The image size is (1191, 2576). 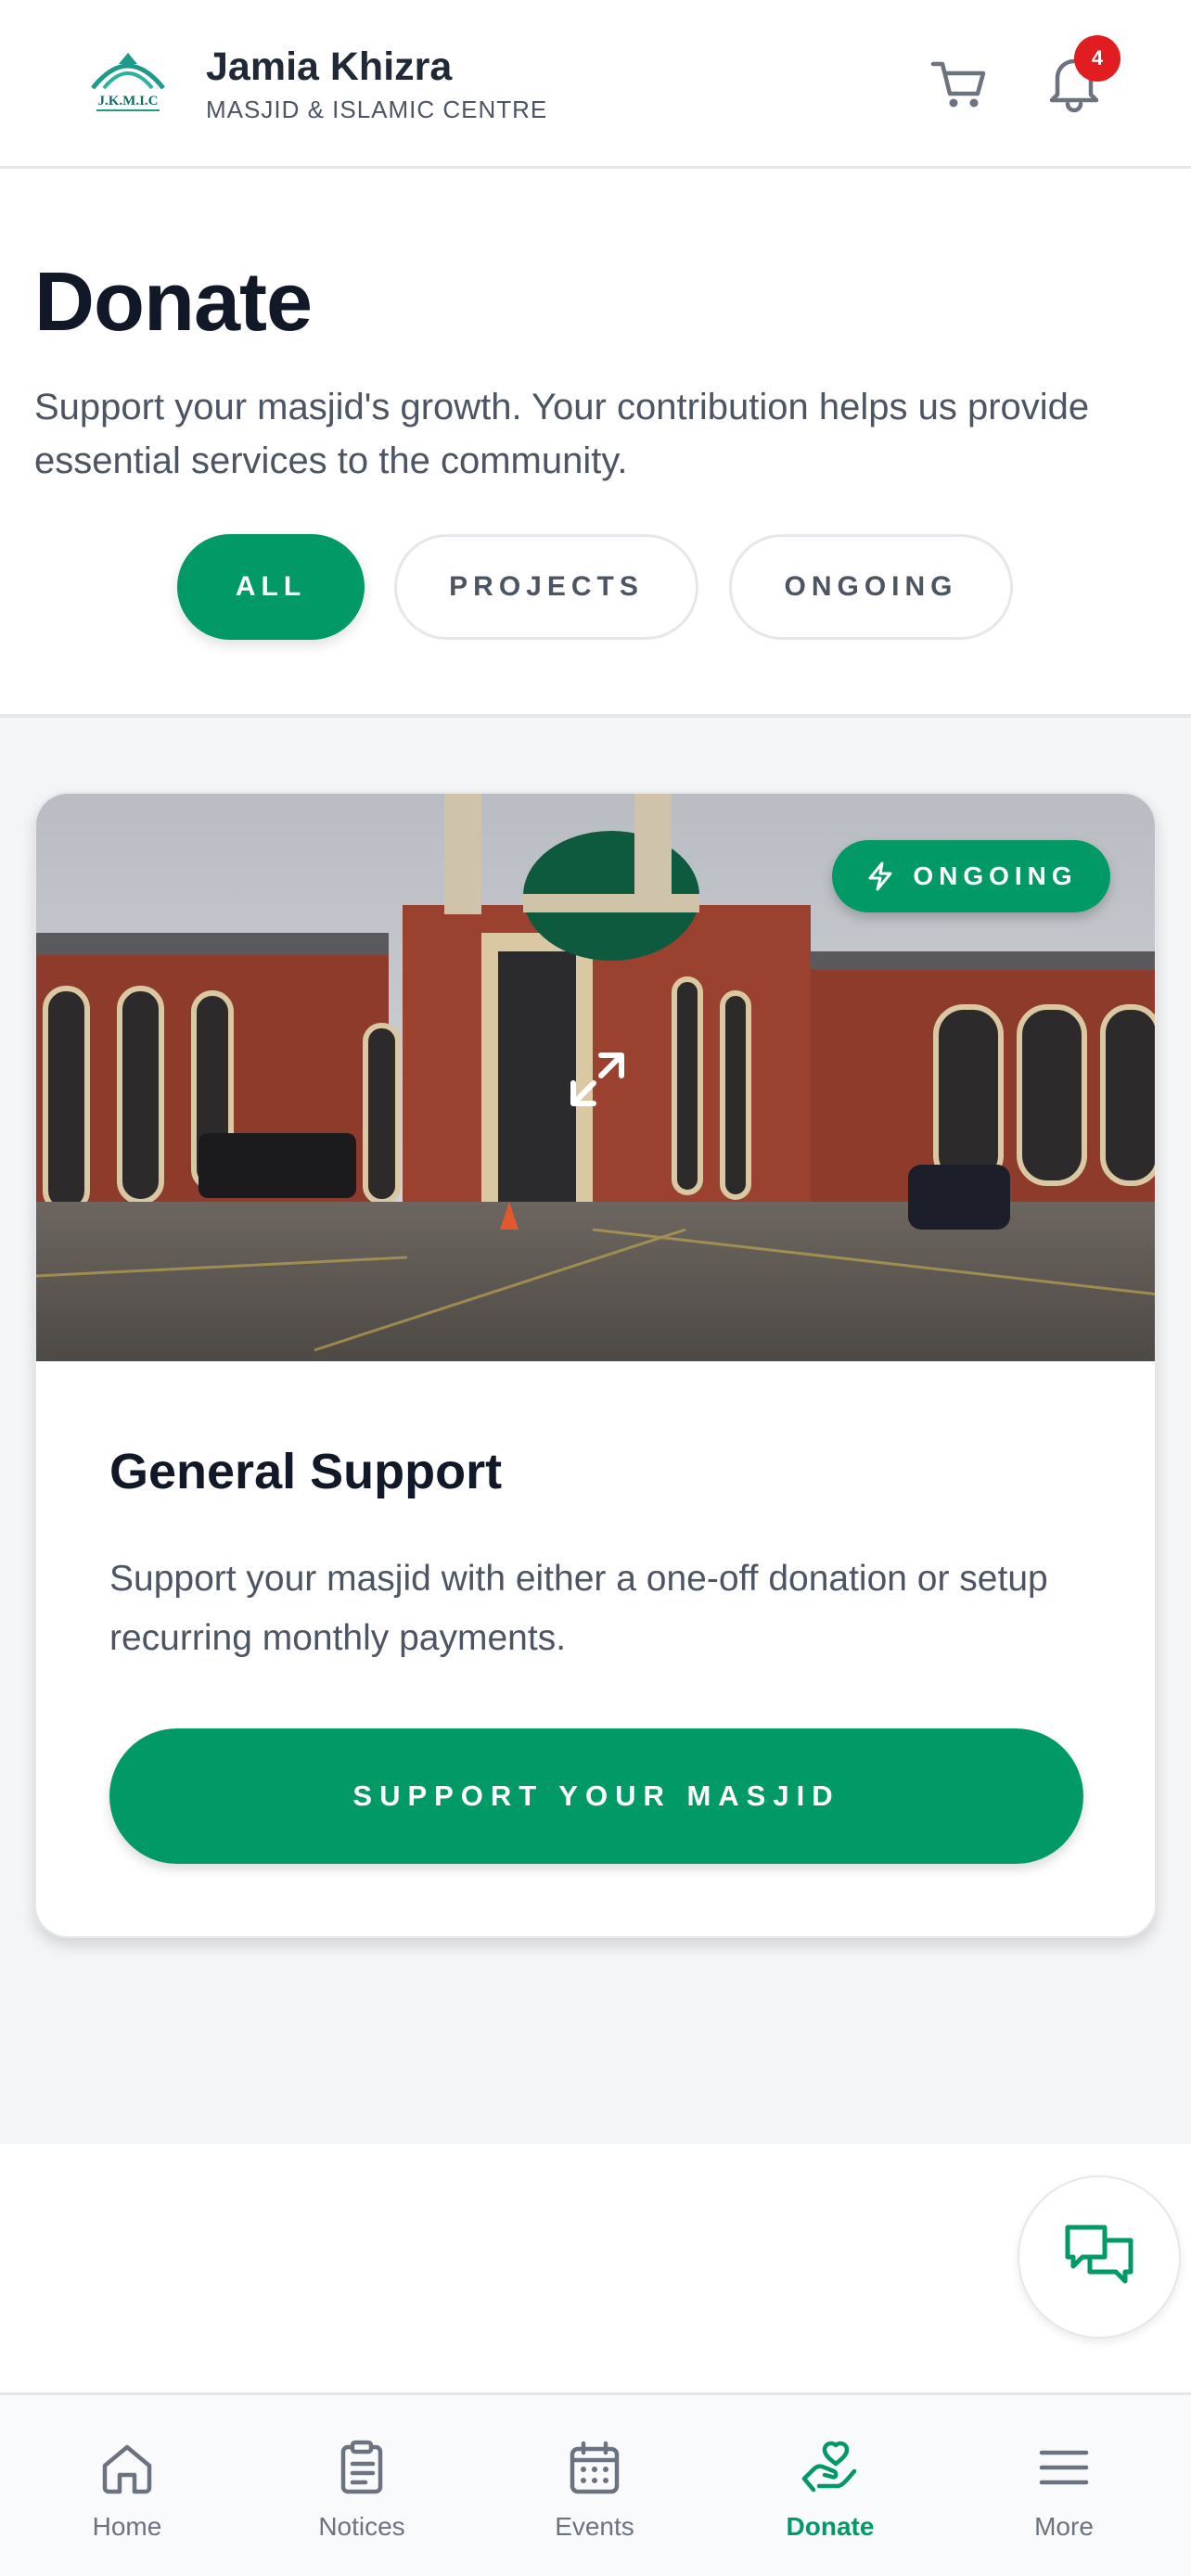 I want to click on ongoing-status-badge: ONGOING, so click(x=971, y=876).